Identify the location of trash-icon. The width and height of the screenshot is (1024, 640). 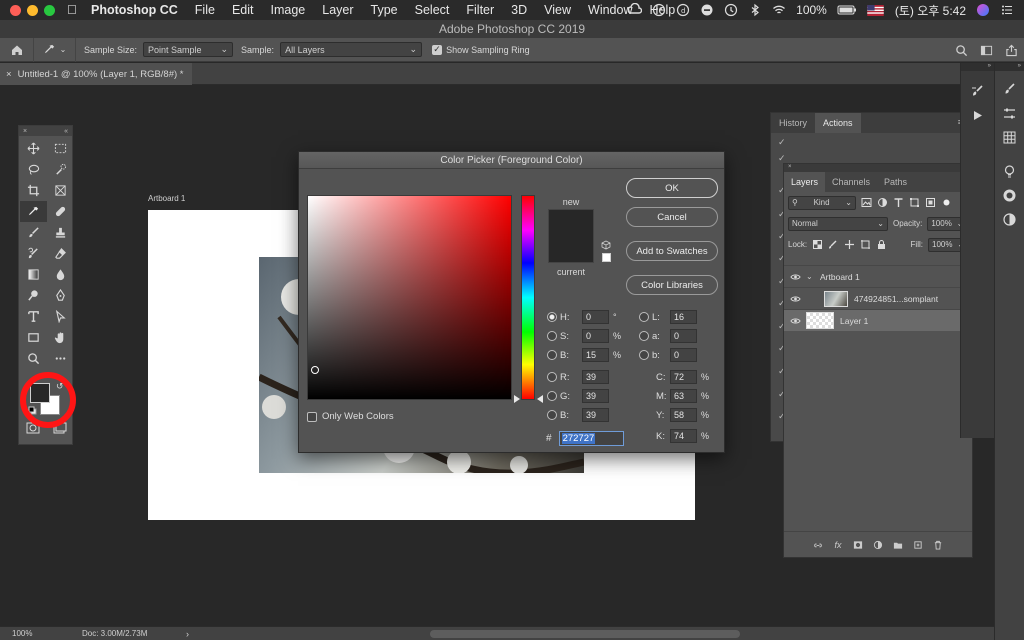
(938, 544).